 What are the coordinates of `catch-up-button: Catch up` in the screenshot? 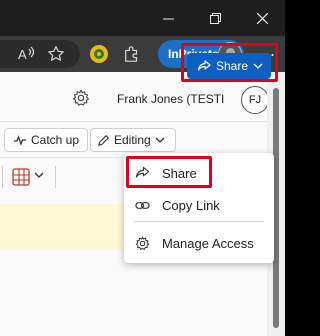 It's located at (46, 140).